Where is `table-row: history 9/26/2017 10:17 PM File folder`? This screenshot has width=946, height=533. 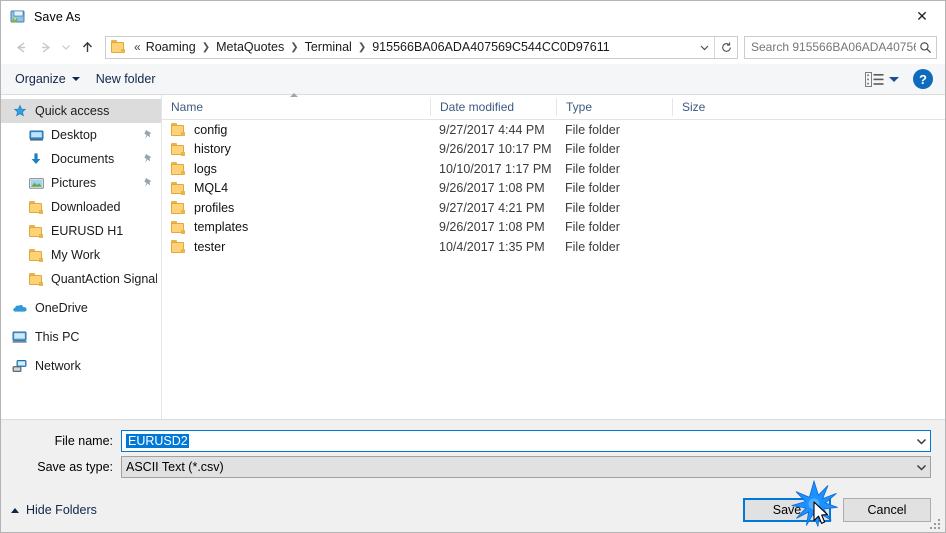 table-row: history 9/26/2017 10:17 PM File folder is located at coordinates (553, 150).